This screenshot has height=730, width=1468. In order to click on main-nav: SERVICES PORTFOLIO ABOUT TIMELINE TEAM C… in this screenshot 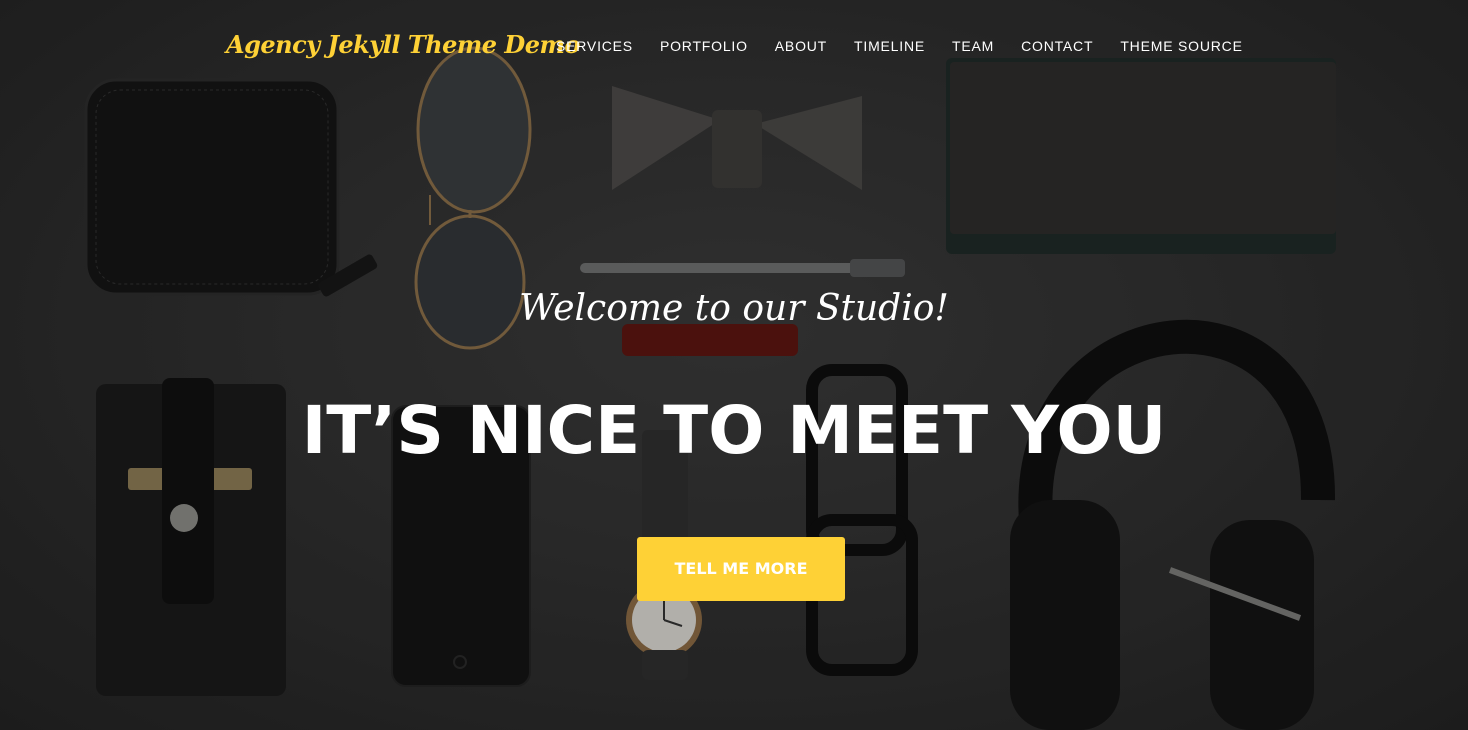, I will do `click(899, 46)`.